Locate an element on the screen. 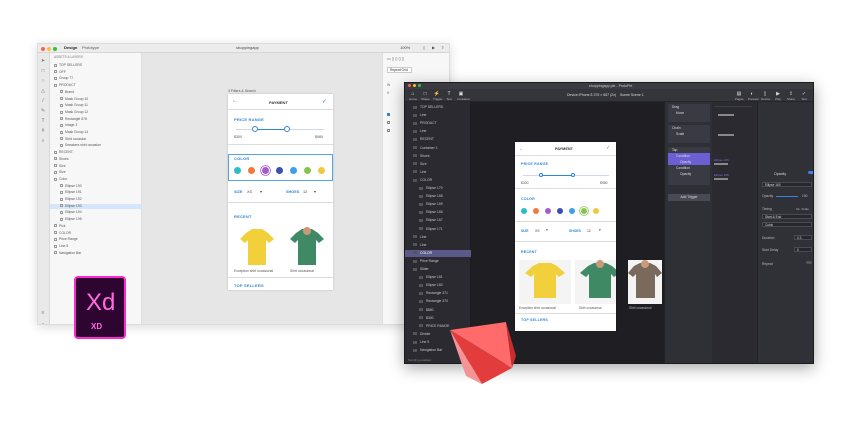 This screenshot has width=860, height=426. tab-prototype: Prototype is located at coordinates (90, 47).